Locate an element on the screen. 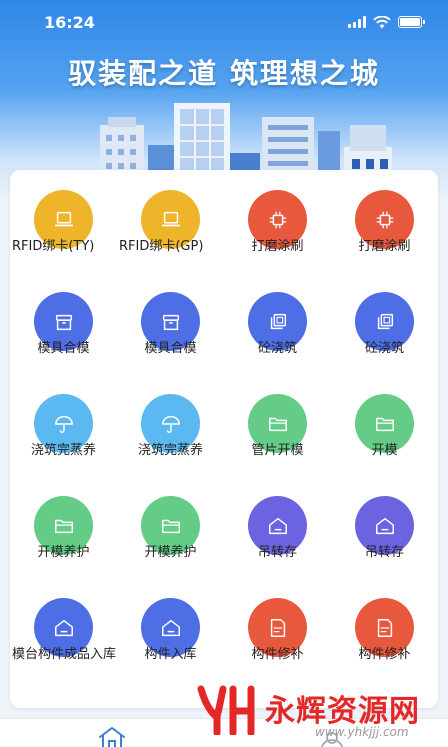 The height and width of the screenshot is (747, 448). status-time: 16:24 is located at coordinates (69, 22).